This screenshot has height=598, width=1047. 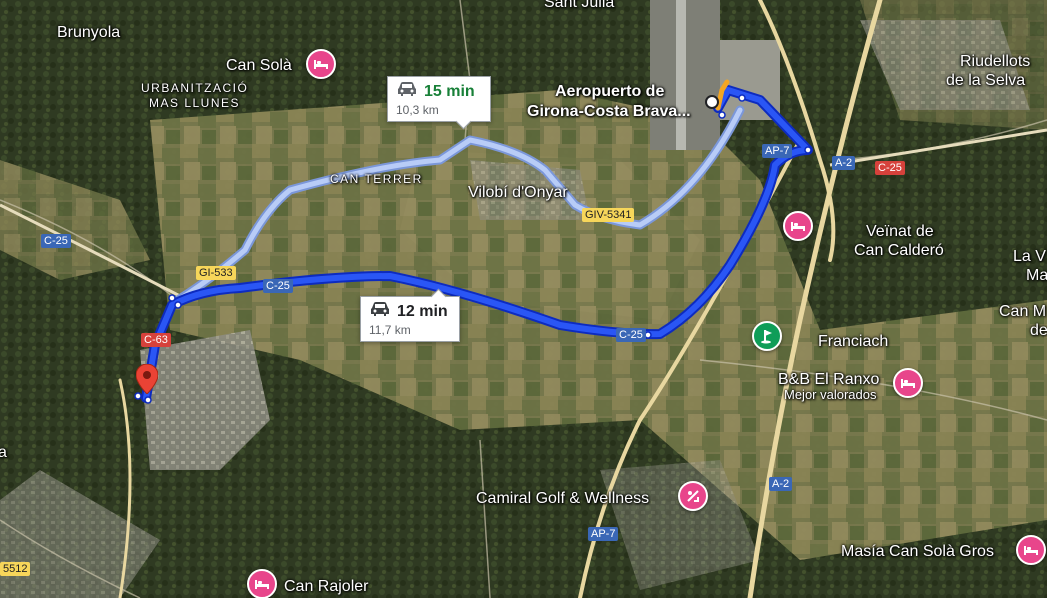 What do you see at coordinates (259, 65) in the screenshot?
I see `place-label-can-sola: Can Solà` at bounding box center [259, 65].